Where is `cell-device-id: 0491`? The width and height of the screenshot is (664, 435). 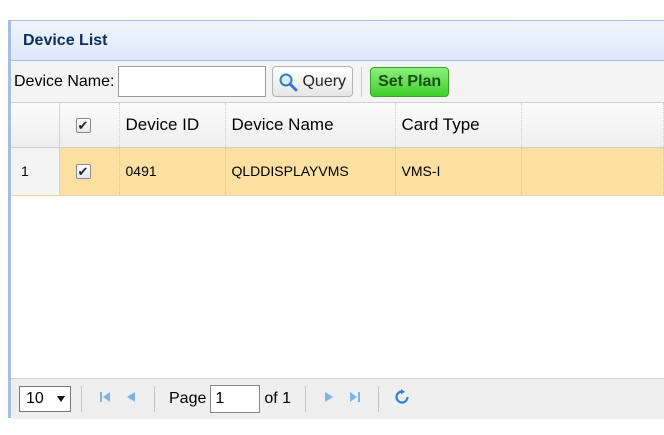
cell-device-id: 0491 is located at coordinates (172, 171).